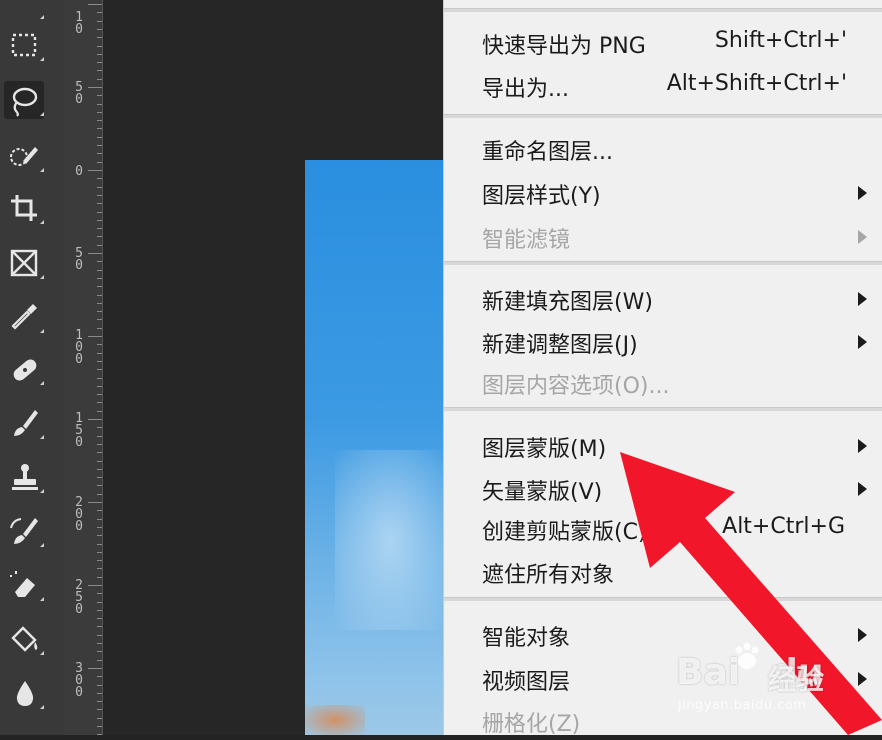 Image resolution: width=882 pixels, height=740 pixels. Describe the element at coordinates (24, 11) in the screenshot. I see `move-tool` at that location.